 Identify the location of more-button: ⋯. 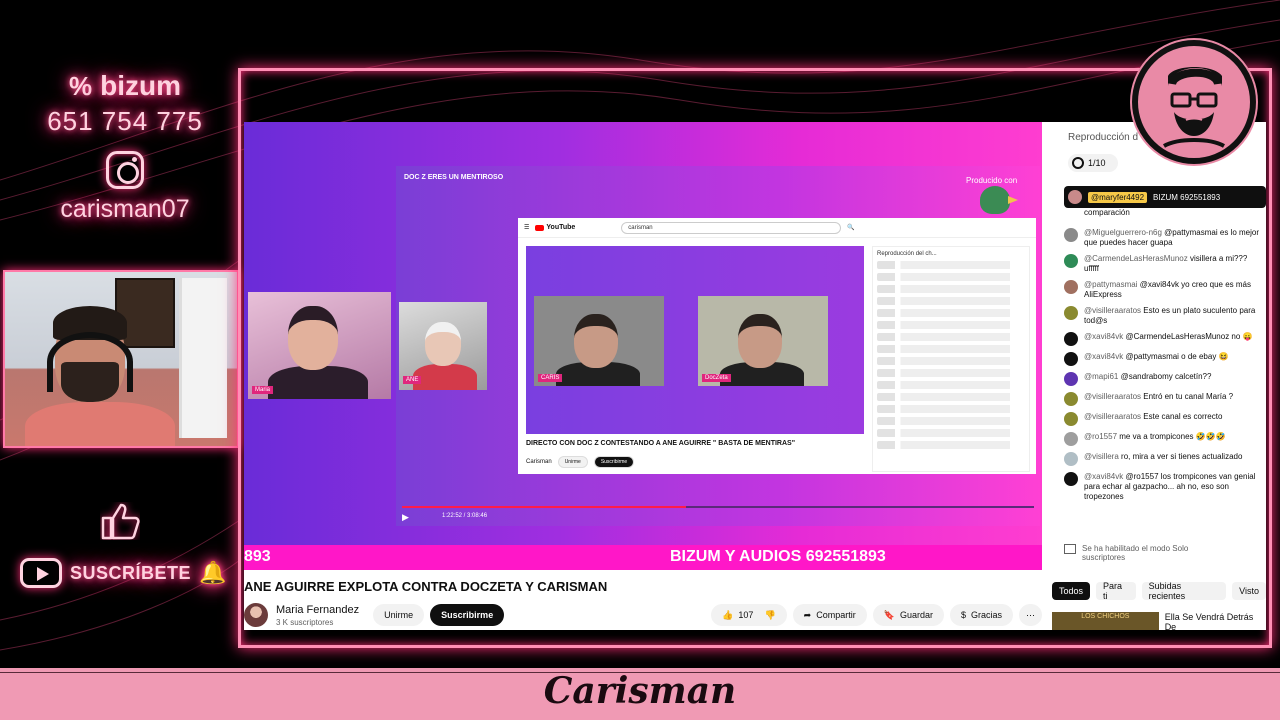
(1030, 615).